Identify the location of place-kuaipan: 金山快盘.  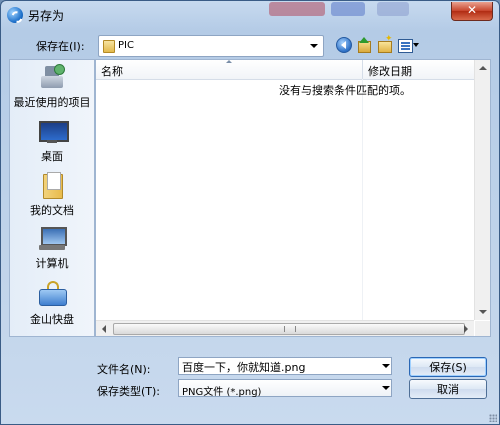
(52, 304).